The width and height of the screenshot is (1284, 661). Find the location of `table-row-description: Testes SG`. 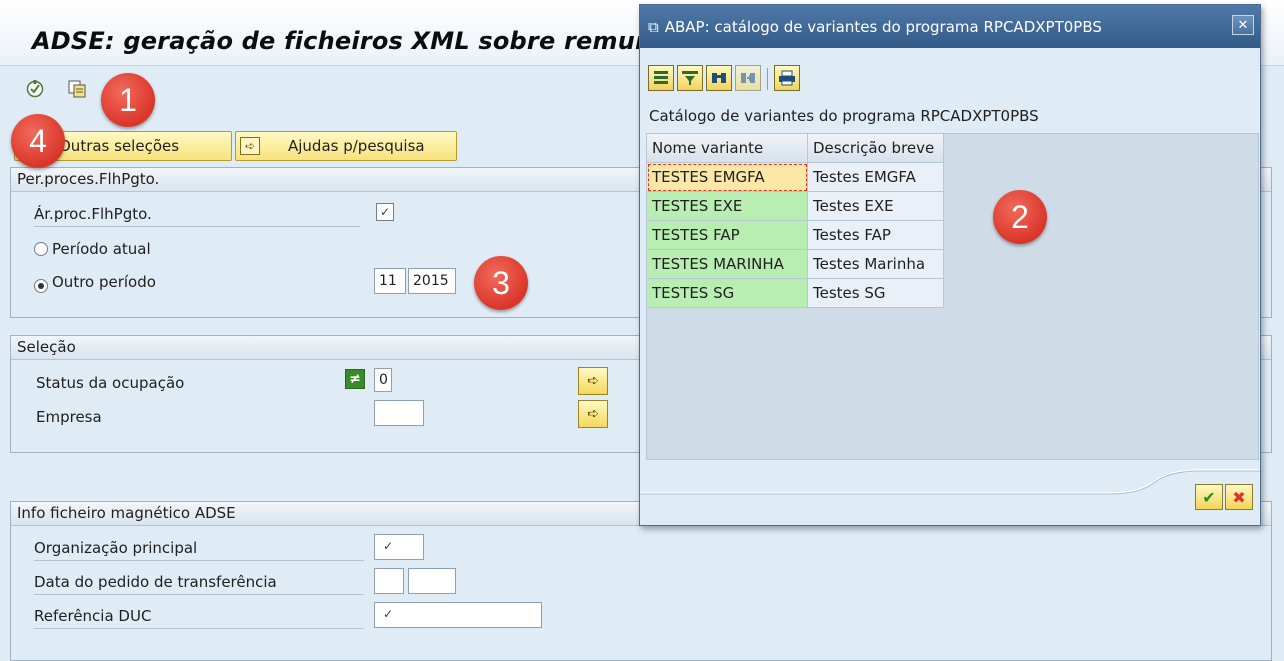

table-row-description: Testes SG is located at coordinates (876, 293).